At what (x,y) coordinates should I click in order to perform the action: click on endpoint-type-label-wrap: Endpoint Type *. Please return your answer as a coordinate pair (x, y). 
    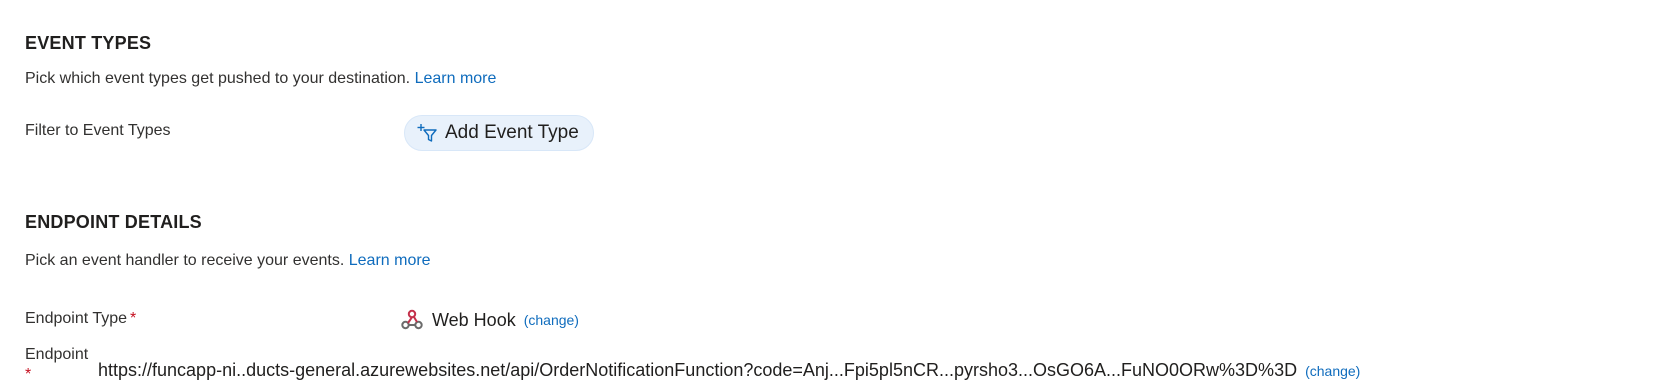
    Looking at the image, I should click on (80, 319).